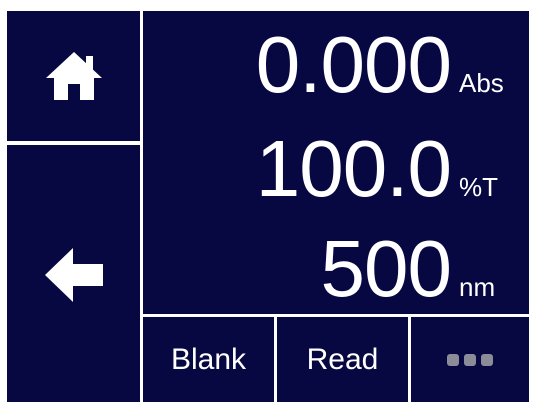 This screenshot has height=407, width=536. I want to click on more-dots-icon, so click(470, 359).